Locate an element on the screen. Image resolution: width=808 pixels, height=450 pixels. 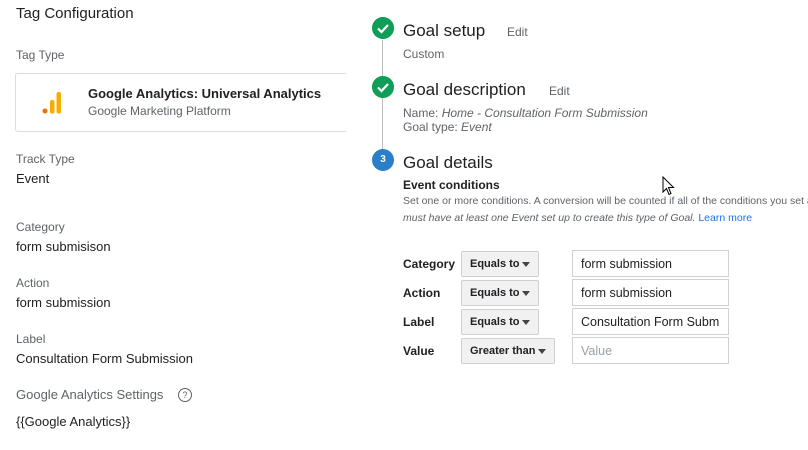
operator-select-action: Equals to is located at coordinates (500, 293).